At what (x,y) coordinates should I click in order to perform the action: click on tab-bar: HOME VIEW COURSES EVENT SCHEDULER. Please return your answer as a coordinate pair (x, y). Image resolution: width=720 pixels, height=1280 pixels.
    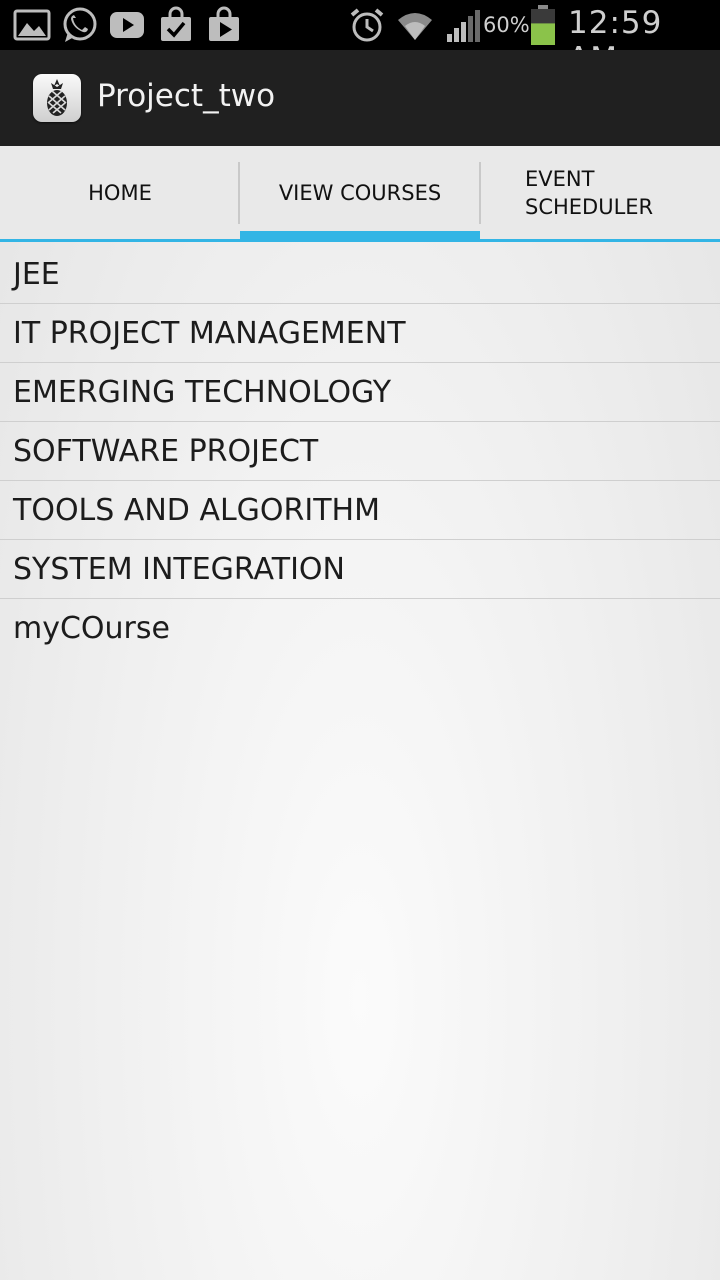
    Looking at the image, I should click on (360, 194).